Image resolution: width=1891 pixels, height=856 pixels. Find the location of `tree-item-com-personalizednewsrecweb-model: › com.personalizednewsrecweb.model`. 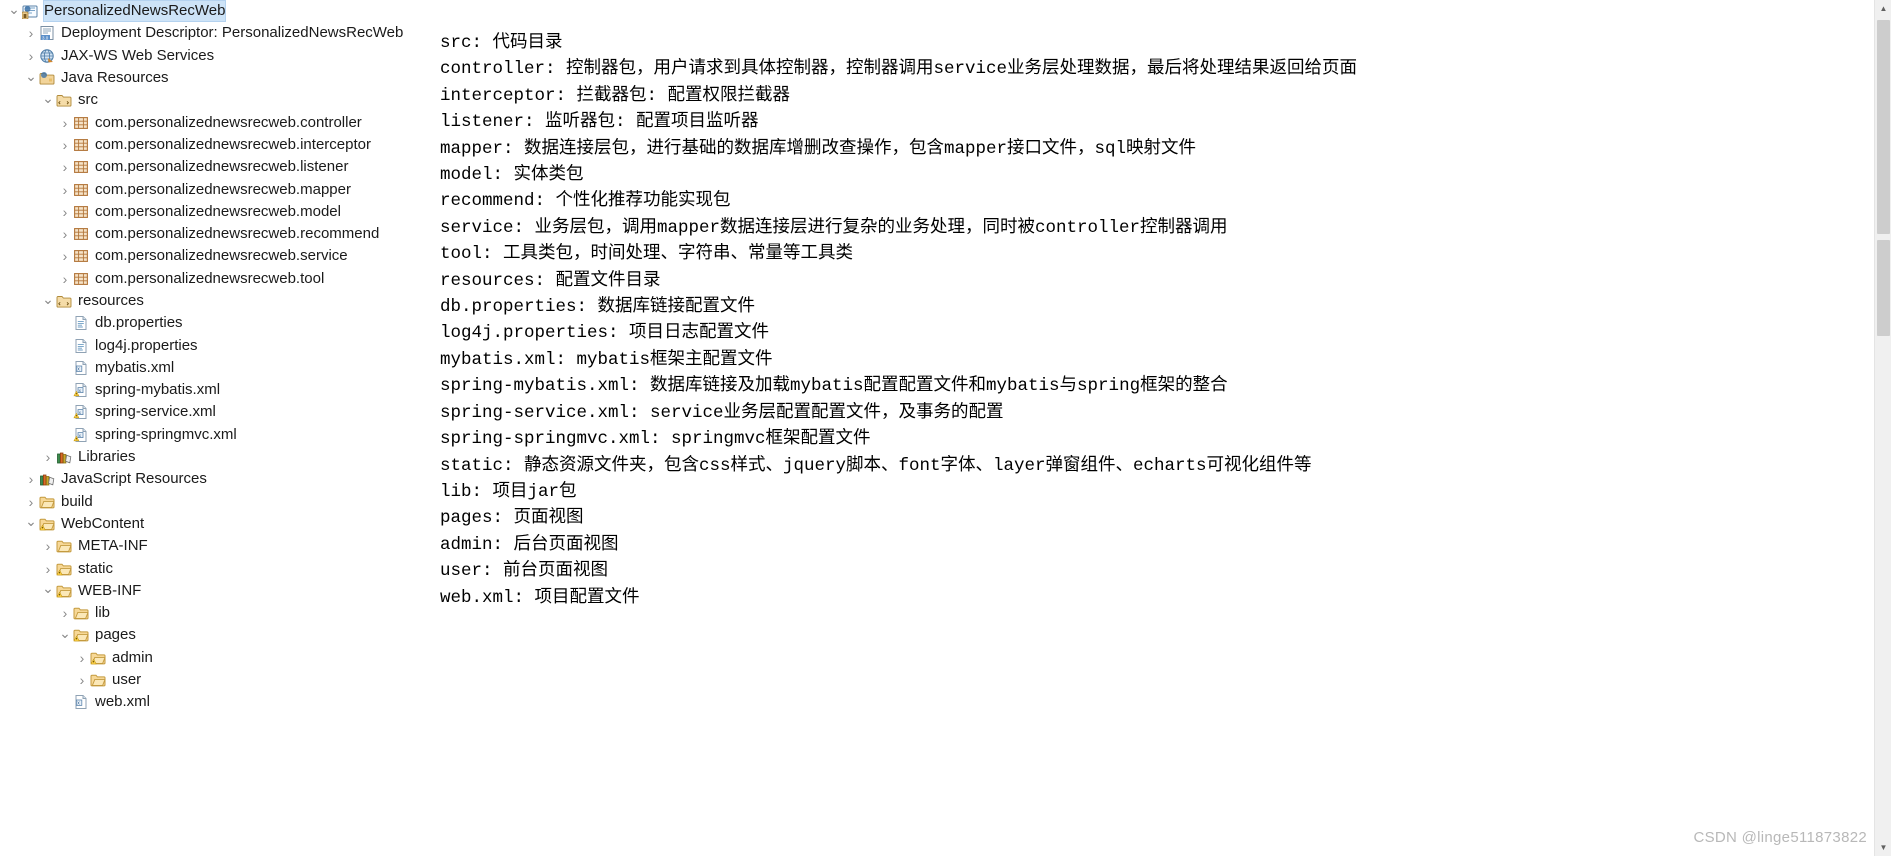

tree-item-com-personalizednewsrecweb-model: › com.personalizednewsrecweb.model is located at coordinates (216, 212).